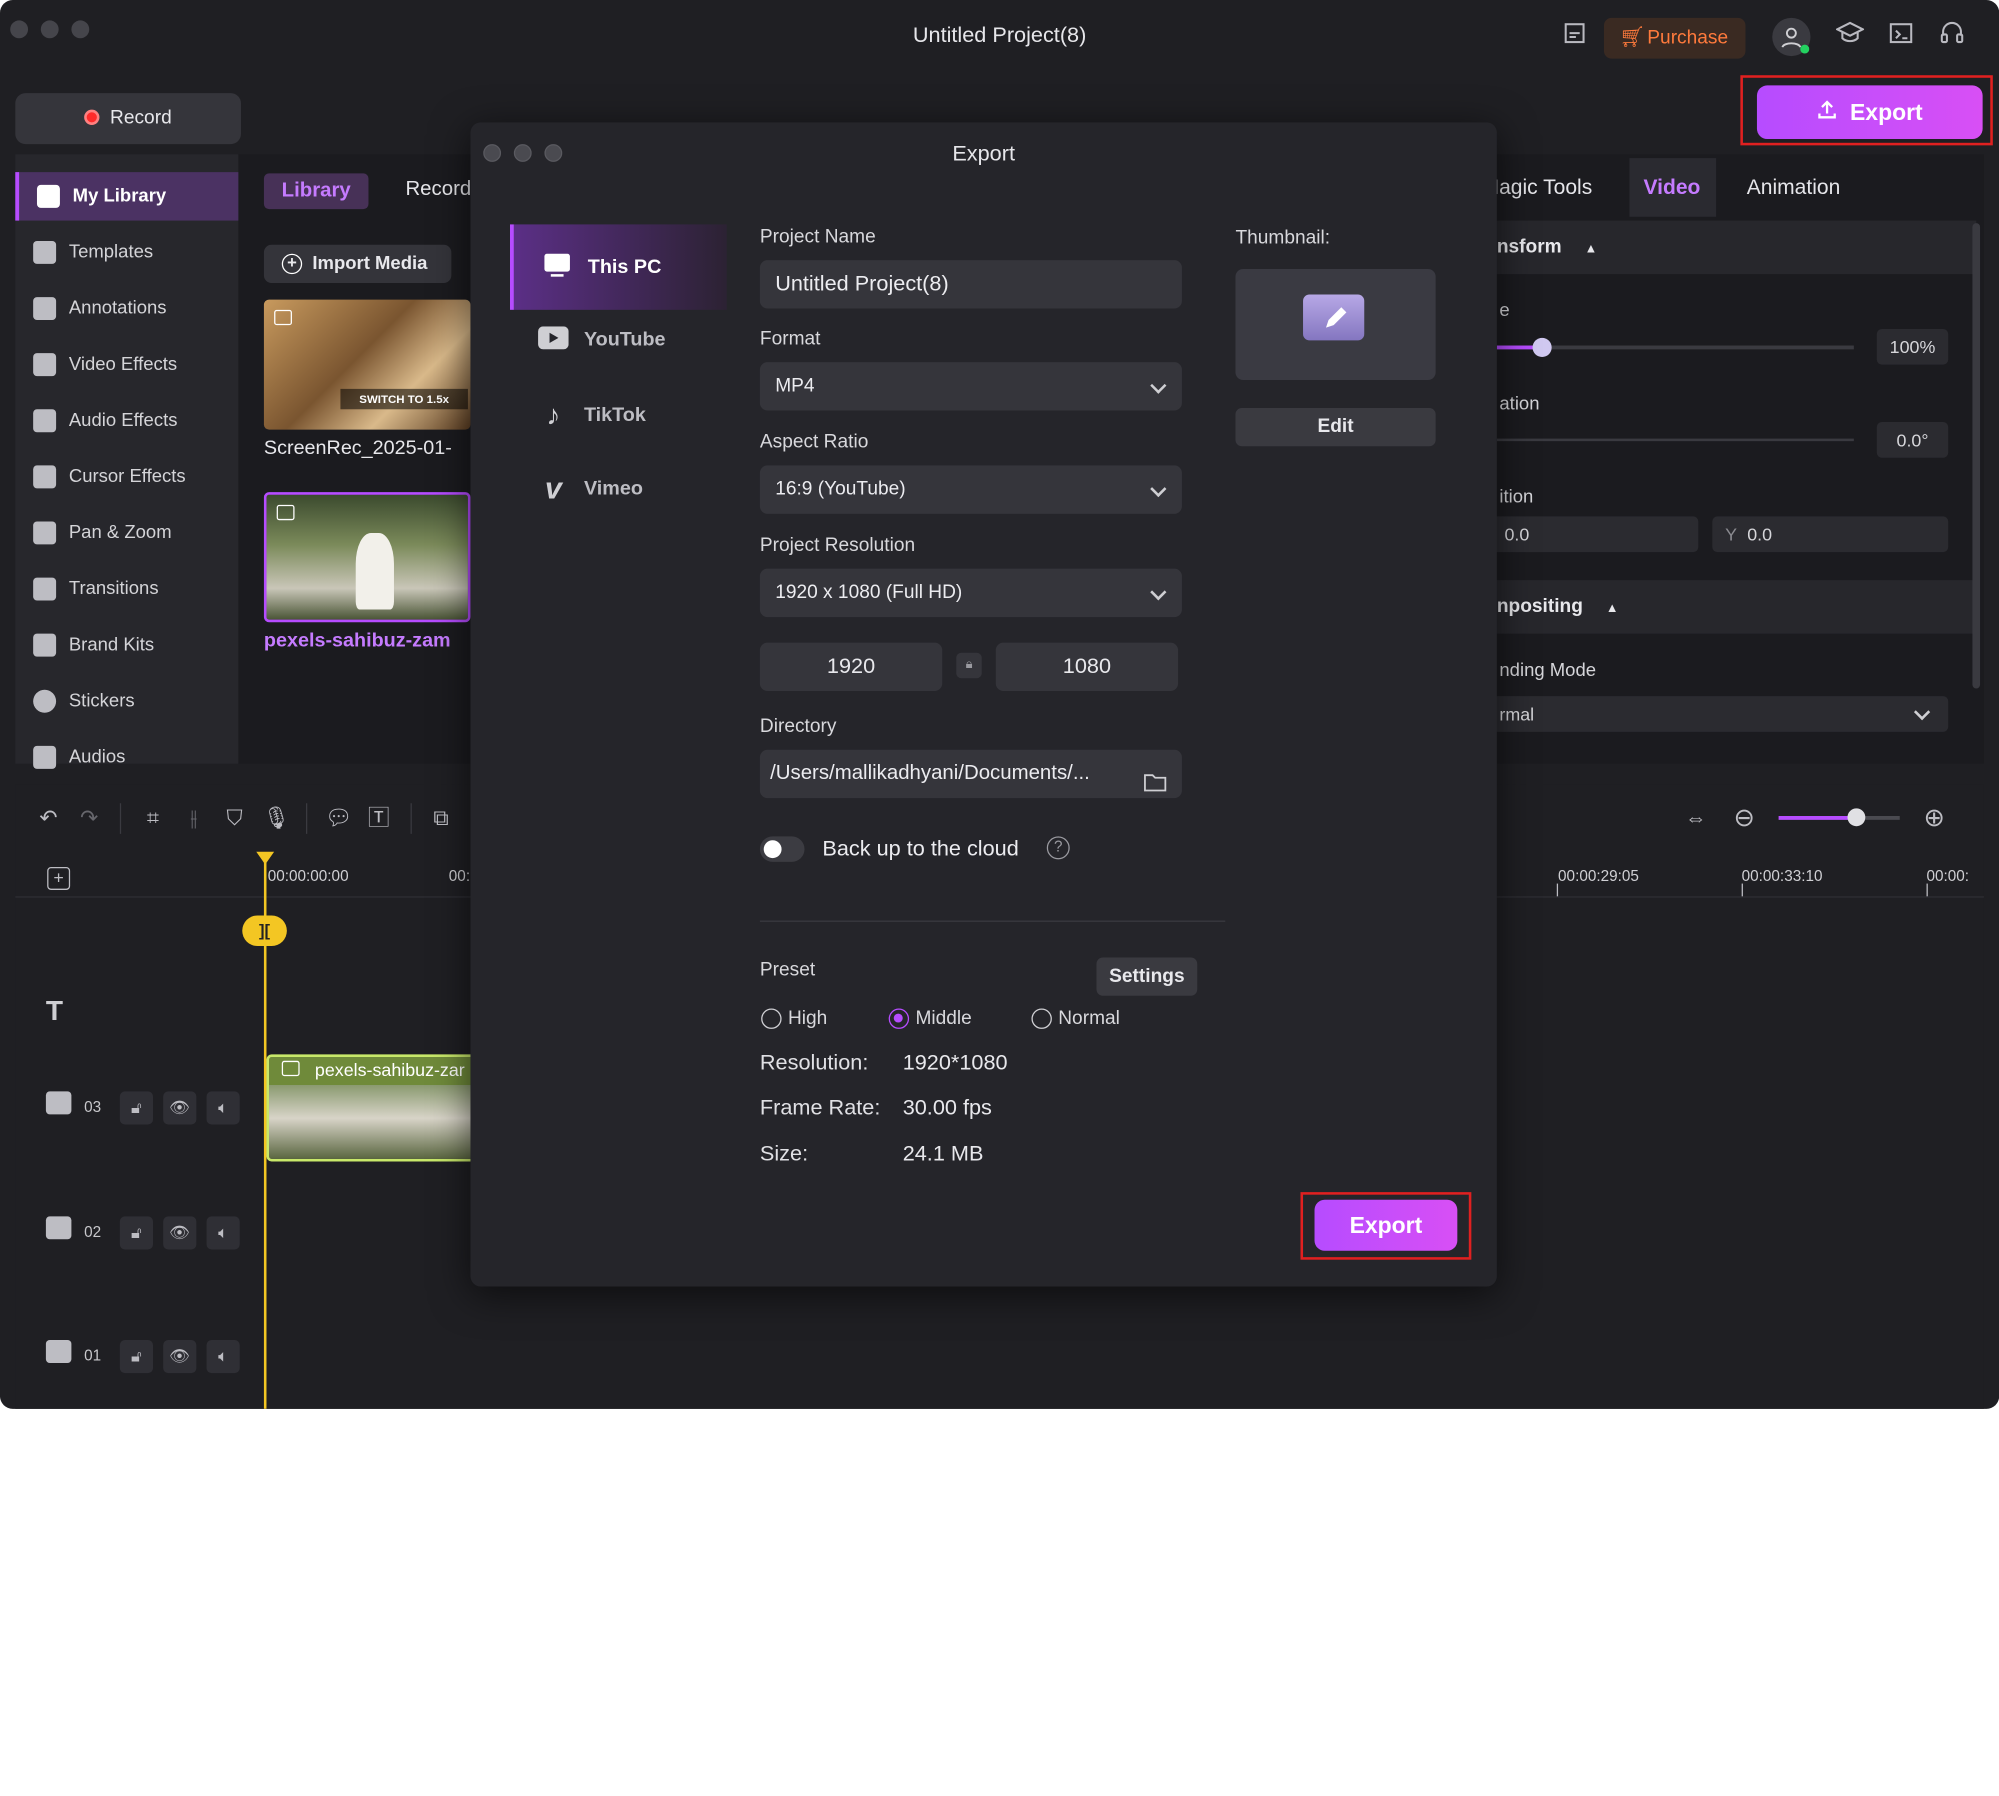  Describe the element at coordinates (111, 645) in the screenshot. I see `sidebar-item-label: Brand Kits` at that location.